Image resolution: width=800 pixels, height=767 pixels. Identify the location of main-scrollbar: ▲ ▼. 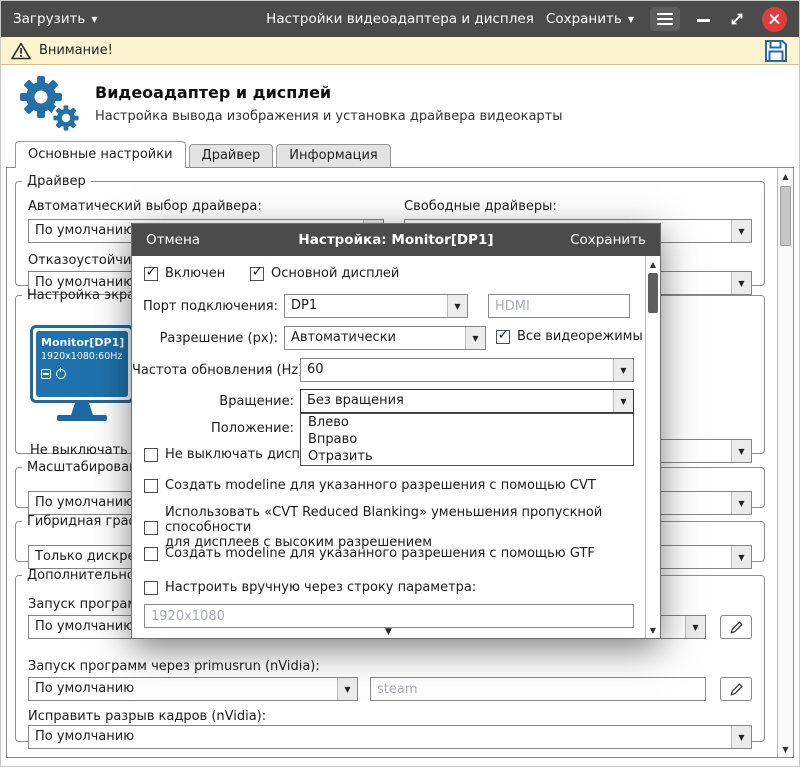
(785, 462).